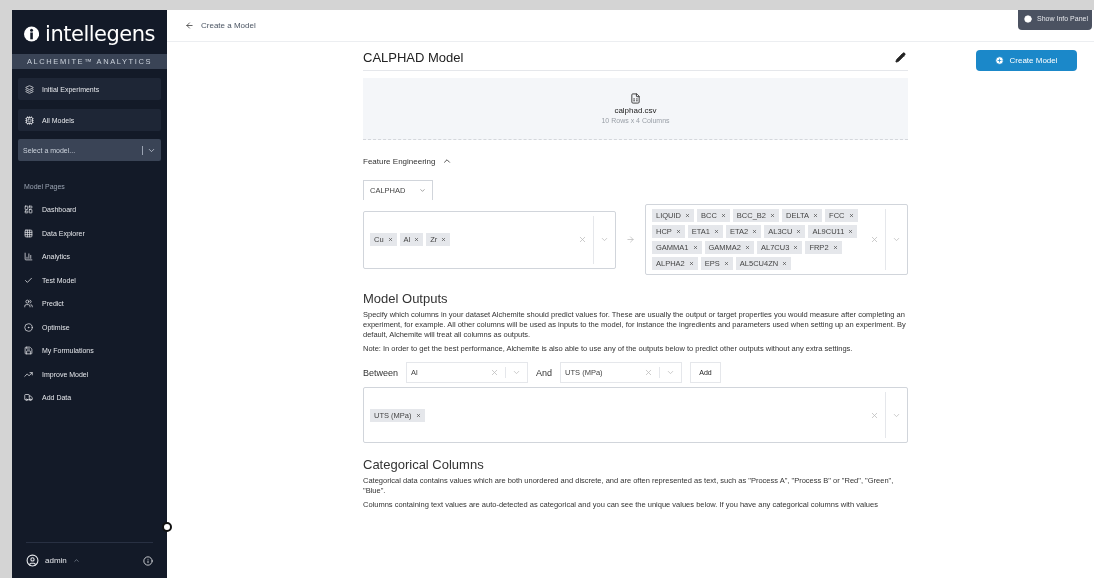 This screenshot has height=578, width=1094. Describe the element at coordinates (635, 110) in the screenshot. I see `file-name: calphad.csv` at that location.